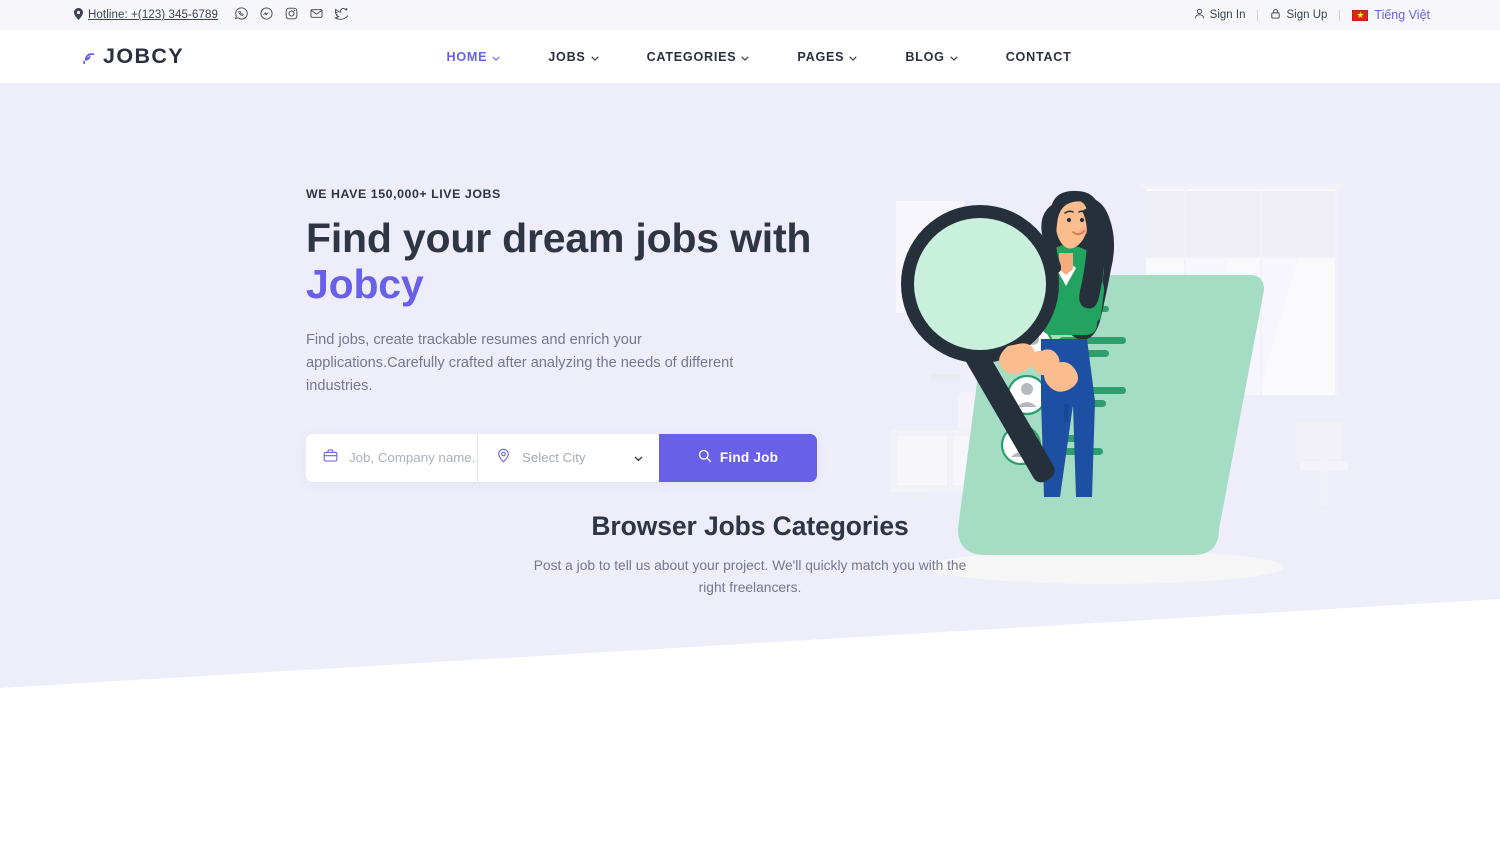 This screenshot has width=1500, height=844. Describe the element at coordinates (503, 458) in the screenshot. I see `map-pin-icon` at that location.